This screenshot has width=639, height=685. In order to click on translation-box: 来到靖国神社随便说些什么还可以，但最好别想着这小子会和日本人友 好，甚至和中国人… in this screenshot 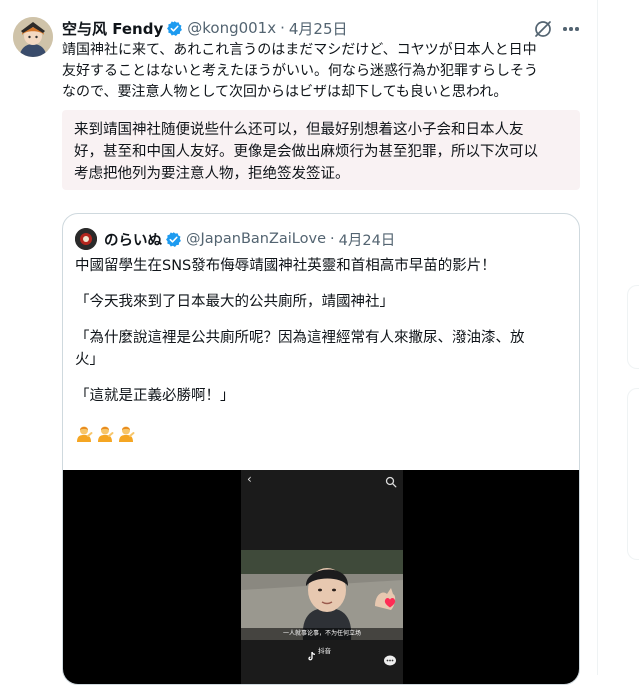, I will do `click(321, 150)`.